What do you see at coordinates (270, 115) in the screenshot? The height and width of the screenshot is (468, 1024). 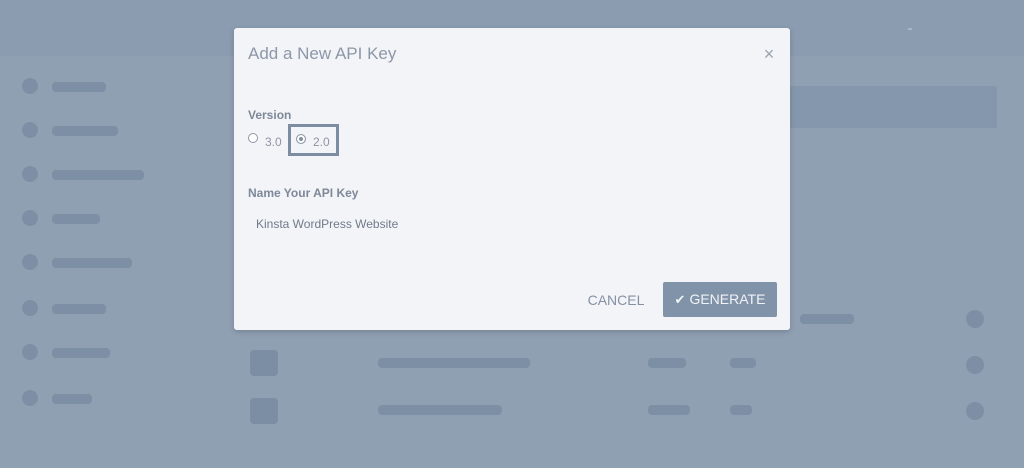 I see `version-label: Version` at bounding box center [270, 115].